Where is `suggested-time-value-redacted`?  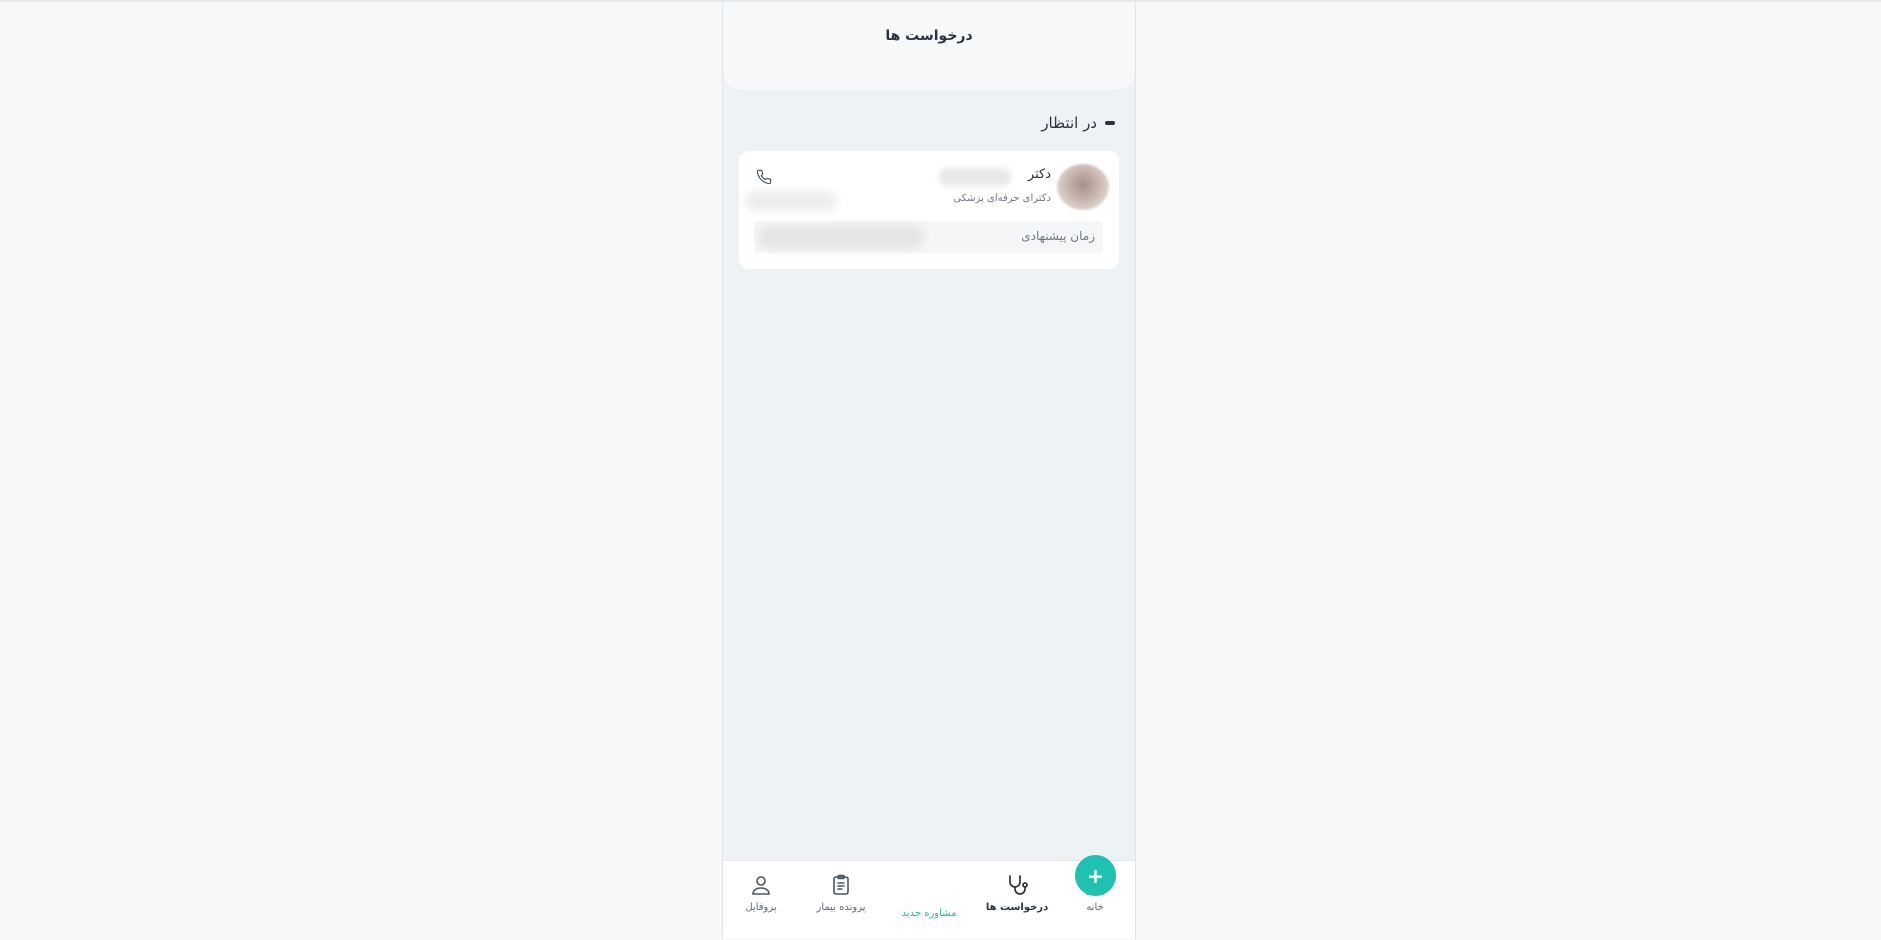
suggested-time-value-redacted is located at coordinates (841, 237).